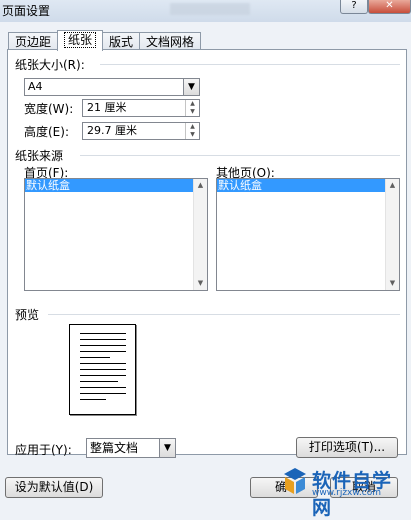 This screenshot has width=411, height=520. I want to click on title-buttons: ? ✕, so click(375, 7).